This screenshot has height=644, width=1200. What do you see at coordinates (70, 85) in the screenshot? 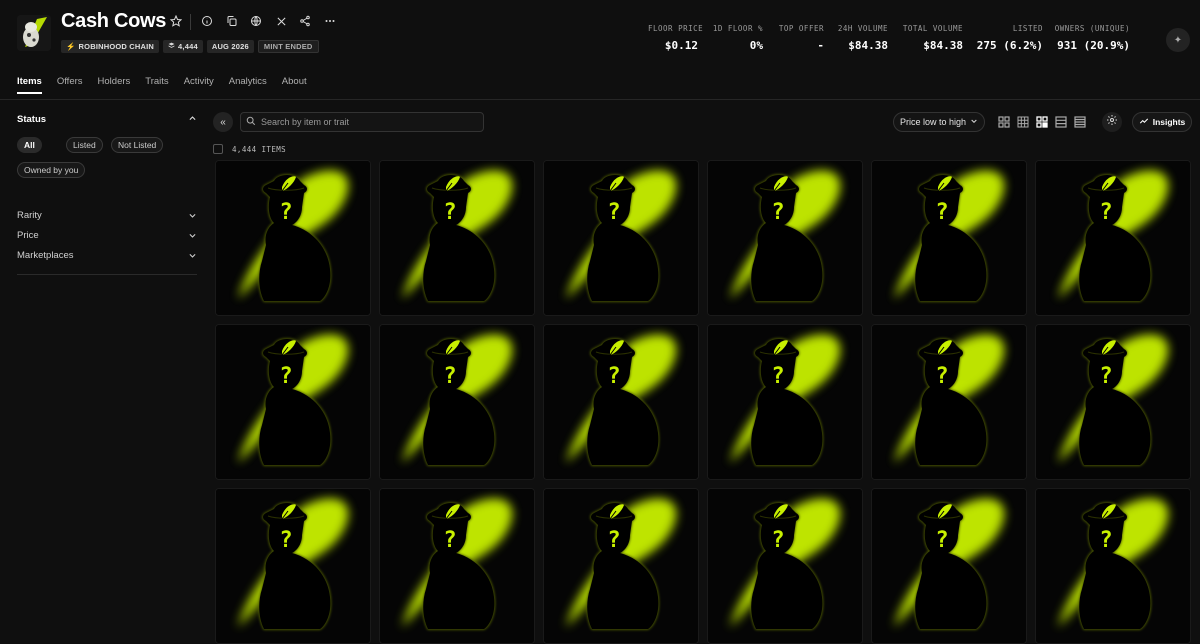
I see `tab-offers: Offers` at bounding box center [70, 85].